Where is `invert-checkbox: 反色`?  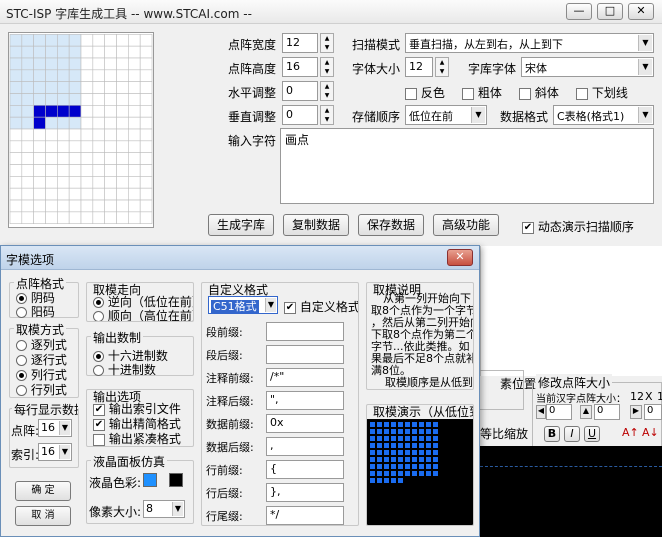 invert-checkbox: 反色 is located at coordinates (425, 92).